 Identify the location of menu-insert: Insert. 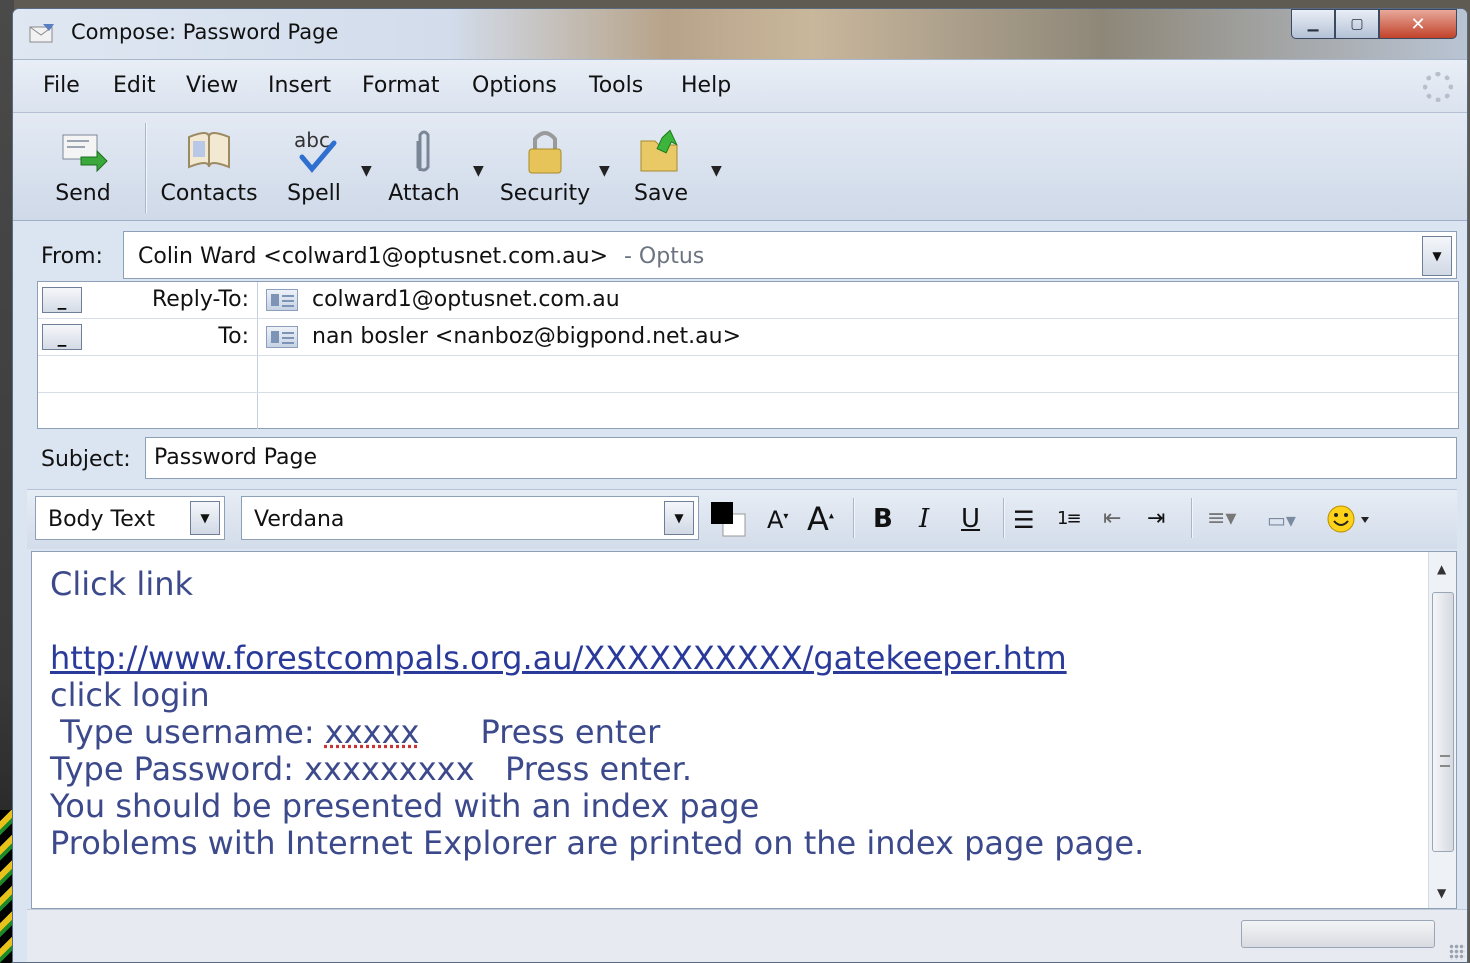
(299, 85).